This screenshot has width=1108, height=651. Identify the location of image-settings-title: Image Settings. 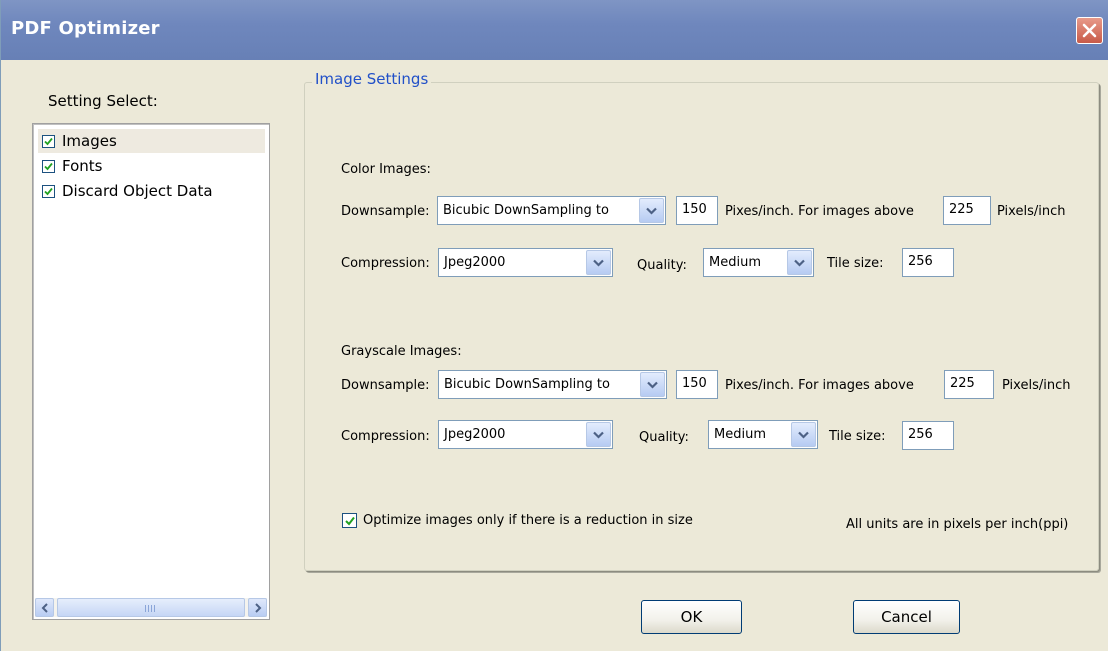
(372, 79).